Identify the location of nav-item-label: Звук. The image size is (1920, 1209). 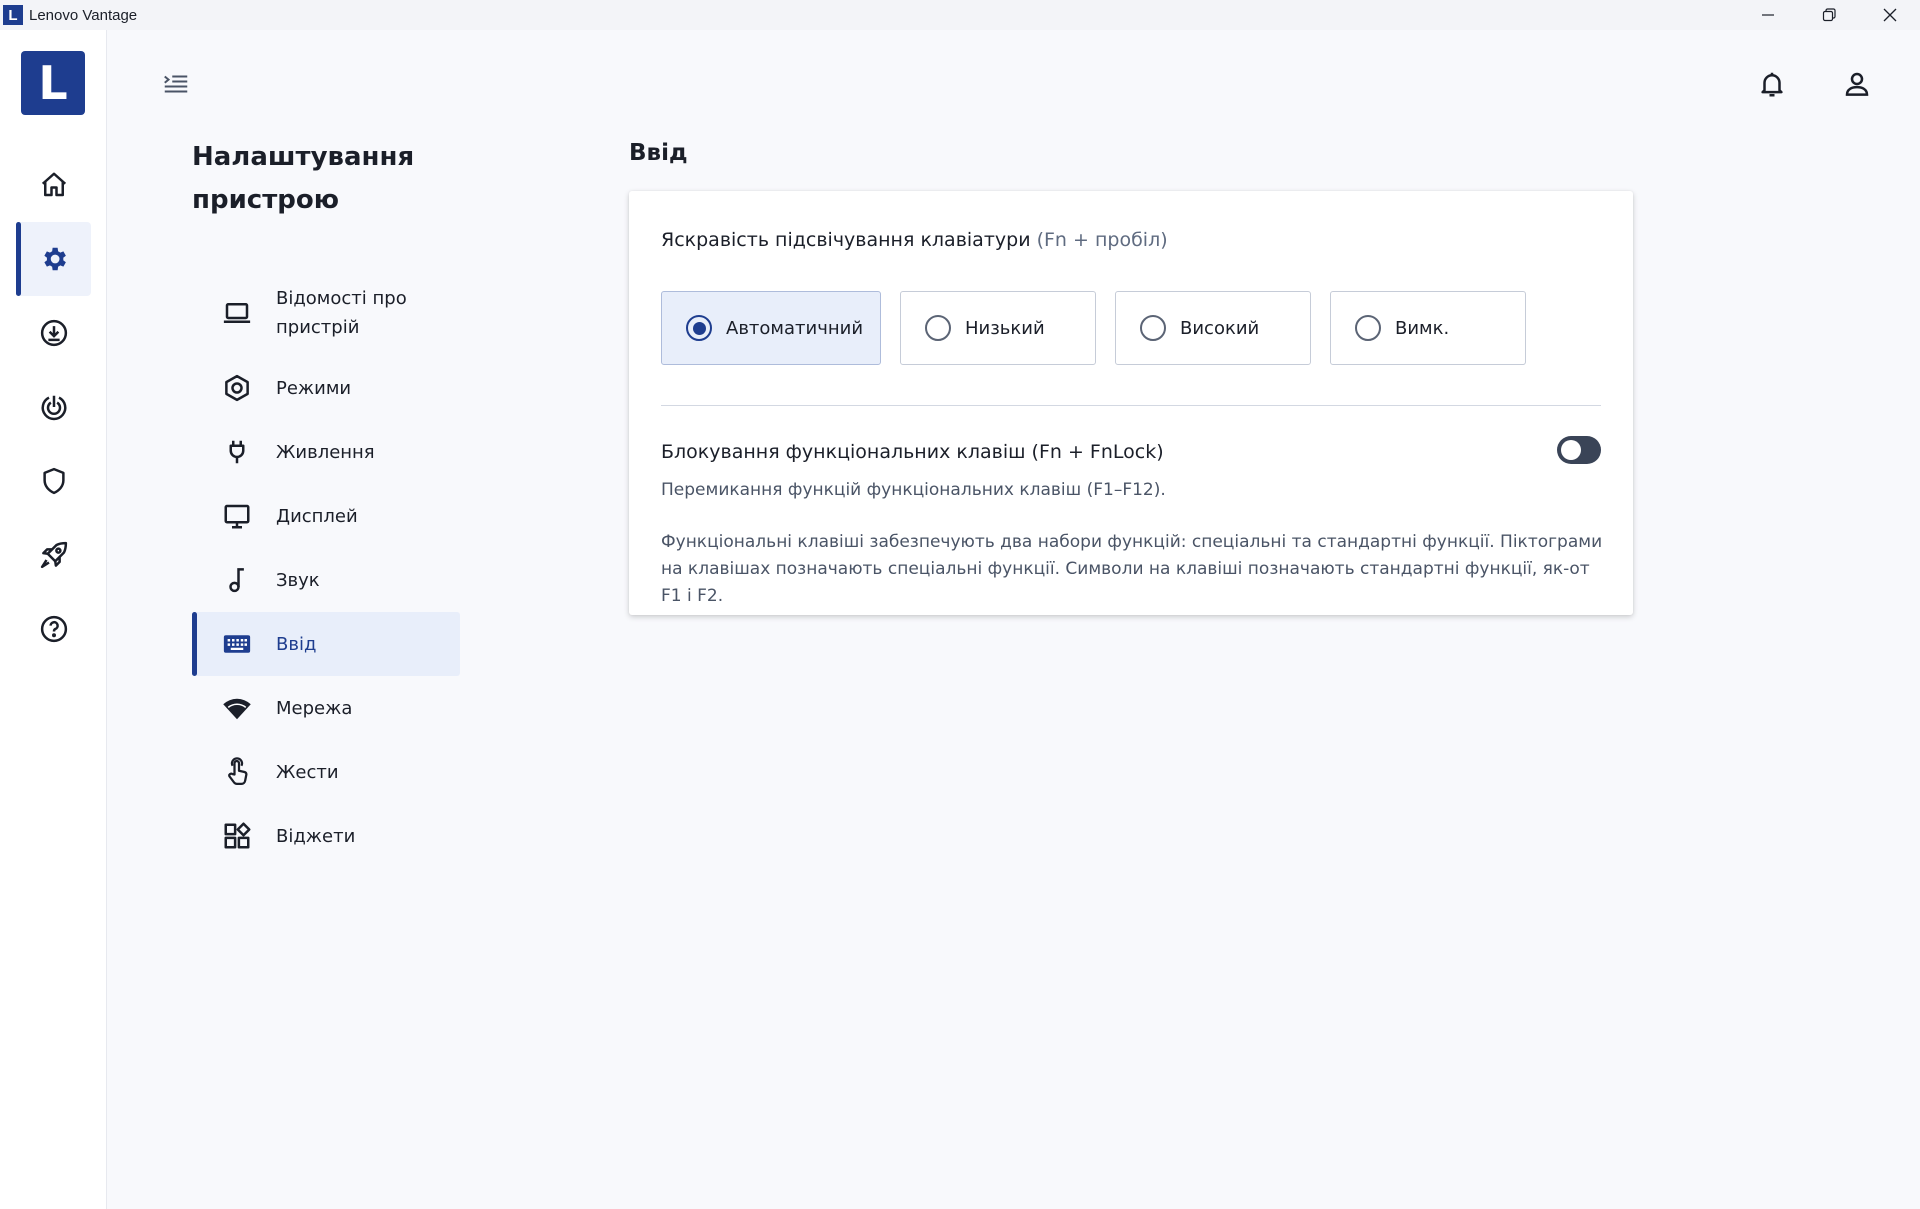
(298, 580).